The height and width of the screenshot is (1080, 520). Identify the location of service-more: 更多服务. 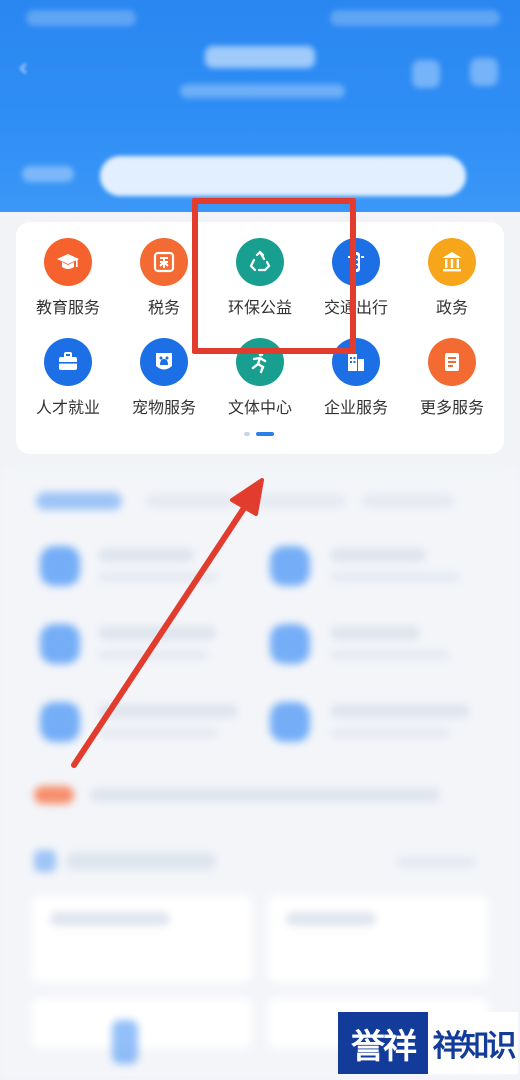
(452, 378).